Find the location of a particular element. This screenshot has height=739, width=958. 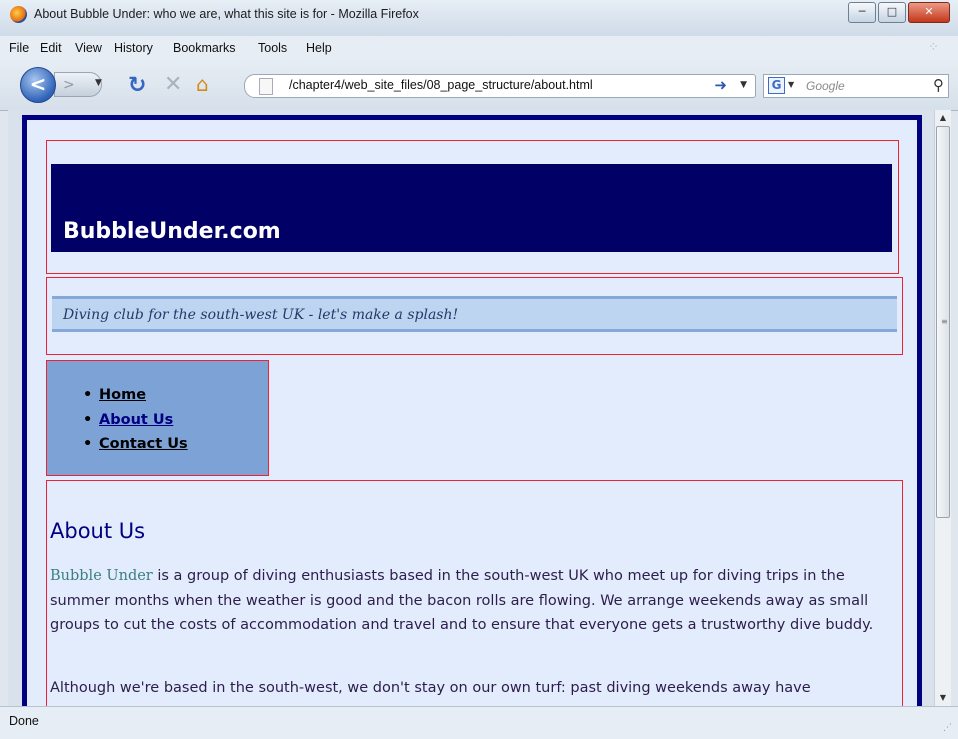

search-engine-dropdown-icon: ▼ is located at coordinates (791, 84).